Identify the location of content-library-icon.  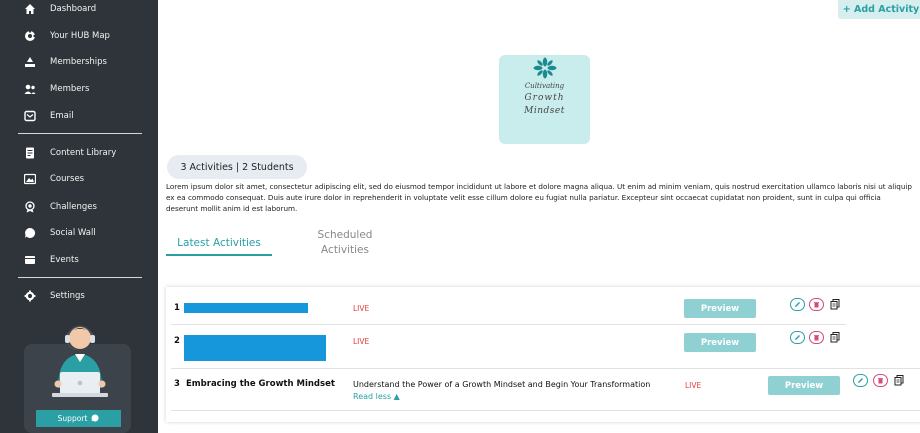
(30, 153).